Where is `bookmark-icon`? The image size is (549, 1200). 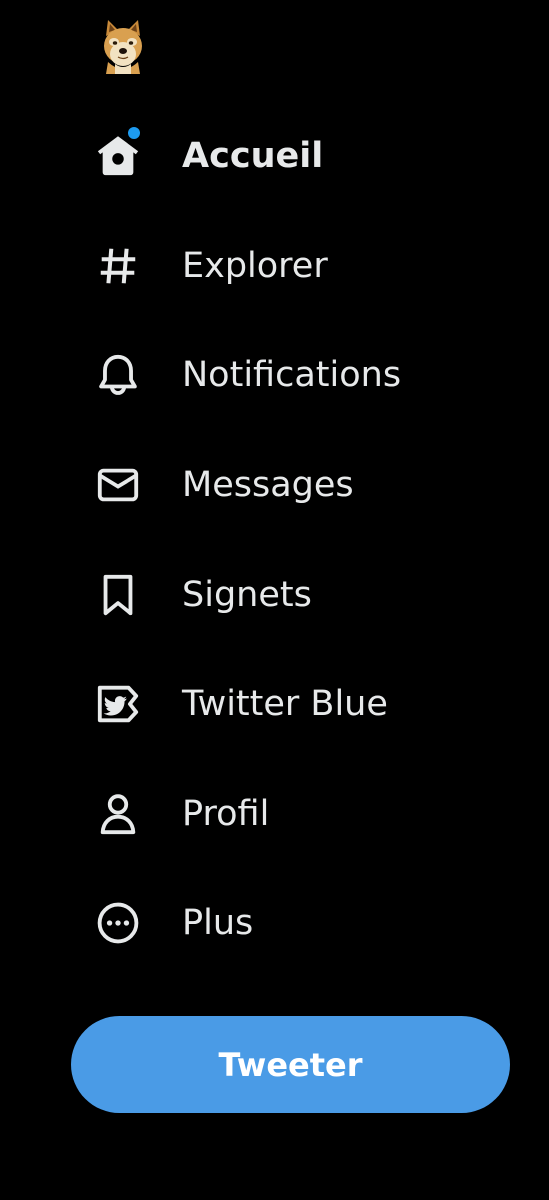 bookmark-icon is located at coordinates (118, 595).